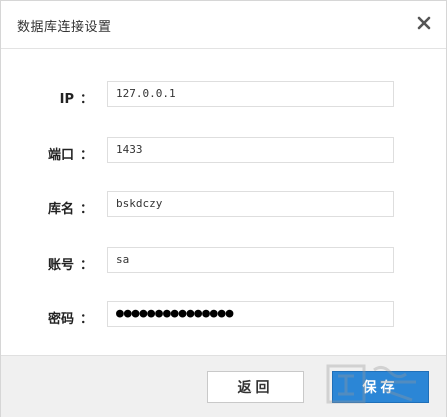  What do you see at coordinates (70, 265) in the screenshot?
I see `account-label: 账号：` at bounding box center [70, 265].